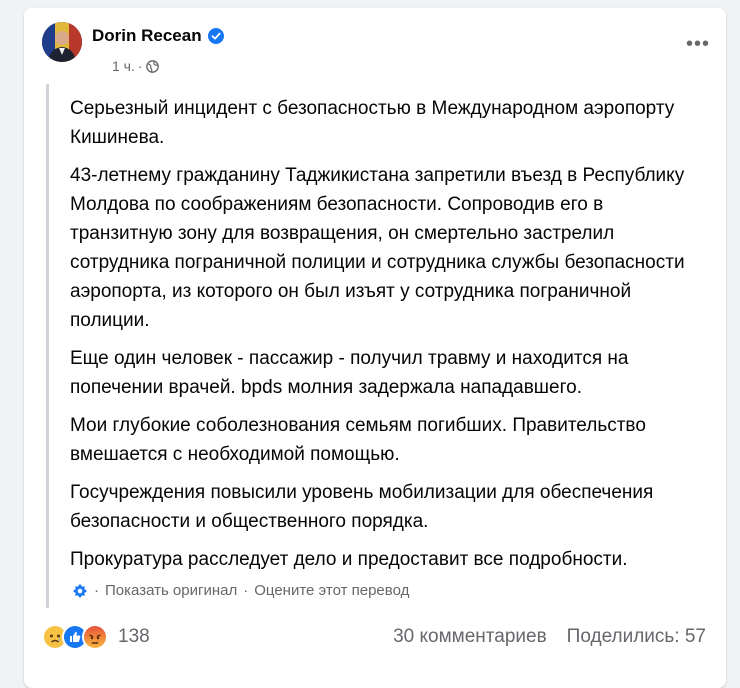  What do you see at coordinates (549, 637) in the screenshot?
I see `post-stats: 30 комментариев Поделились: 57` at bounding box center [549, 637].